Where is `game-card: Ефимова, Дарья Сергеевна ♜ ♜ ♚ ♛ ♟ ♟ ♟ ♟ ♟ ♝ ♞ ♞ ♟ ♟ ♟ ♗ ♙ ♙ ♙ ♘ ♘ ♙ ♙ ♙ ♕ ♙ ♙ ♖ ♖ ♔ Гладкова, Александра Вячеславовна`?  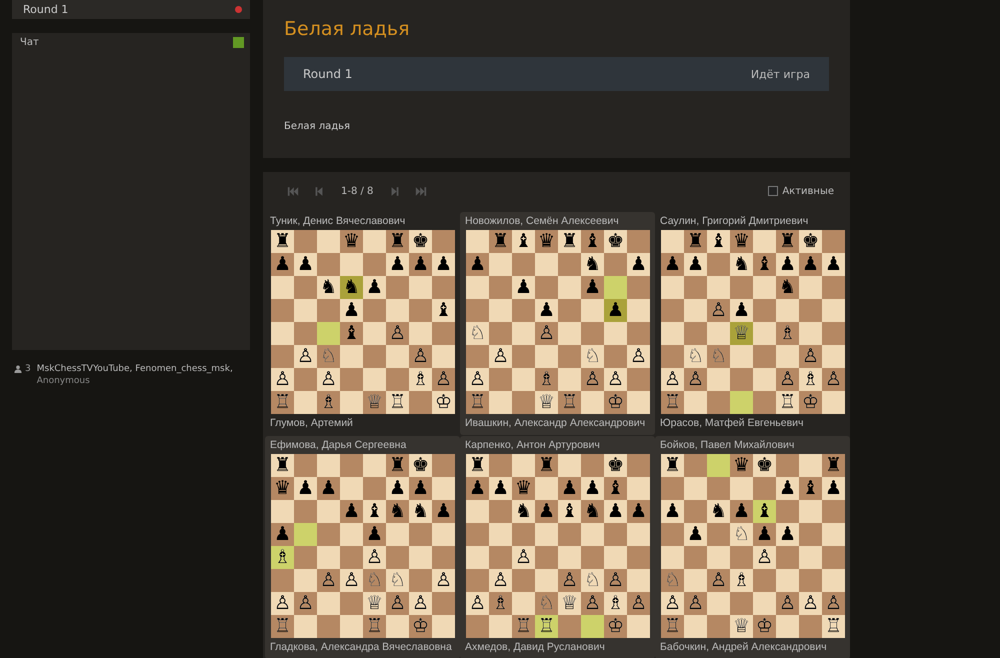 game-card: Ефимова, Дарья Сергеевна ♜ ♜ ♚ ♛ ♟ ♟ ♟ ♟ ♟ ♝ ♞ ♞ ♟ ♟ ♟ ♗ ♙ ♙ ♙ ♘ ♘ ♙ ♙ ♙ ♕ ♙ ♙ ♖ ♖ ♔ Гладкова, Александра Вячеславовна is located at coordinates (362, 547).